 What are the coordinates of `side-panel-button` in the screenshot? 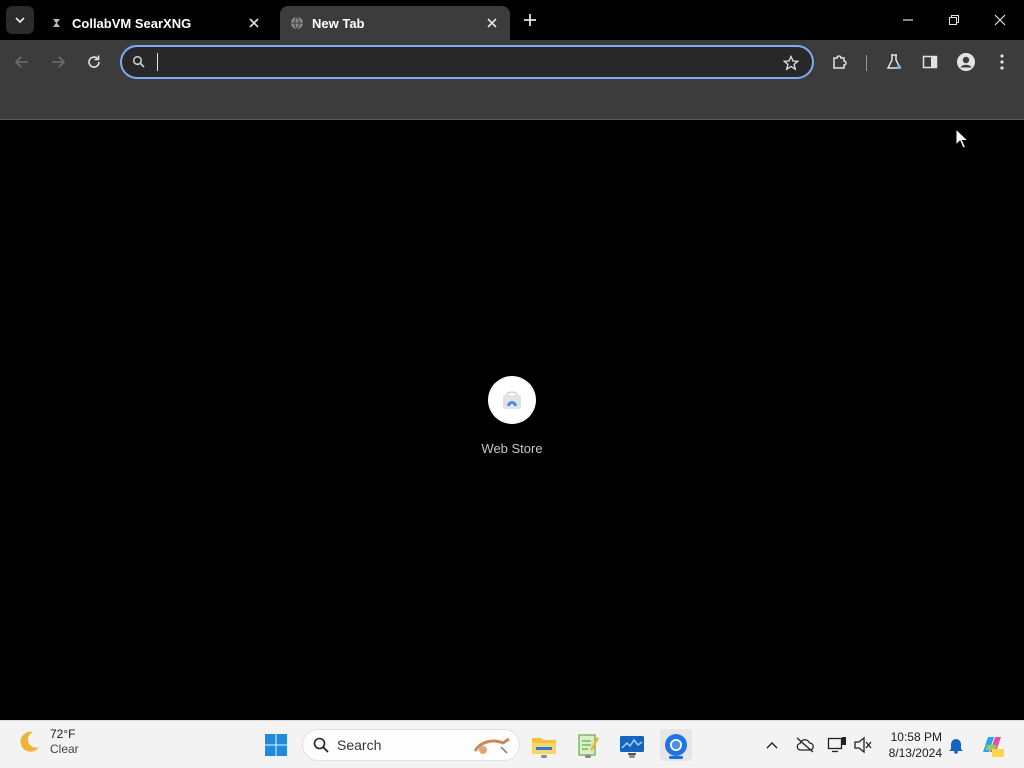 It's located at (930, 62).